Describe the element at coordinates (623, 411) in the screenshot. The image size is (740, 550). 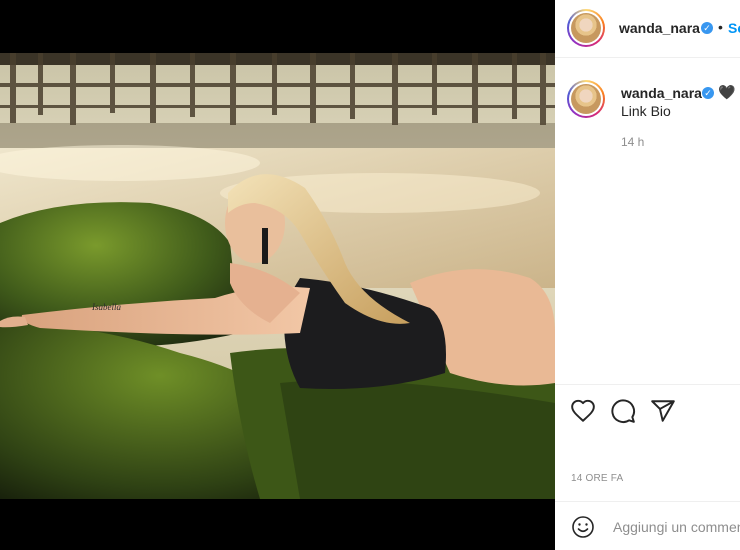
I see `comment-icon` at that location.